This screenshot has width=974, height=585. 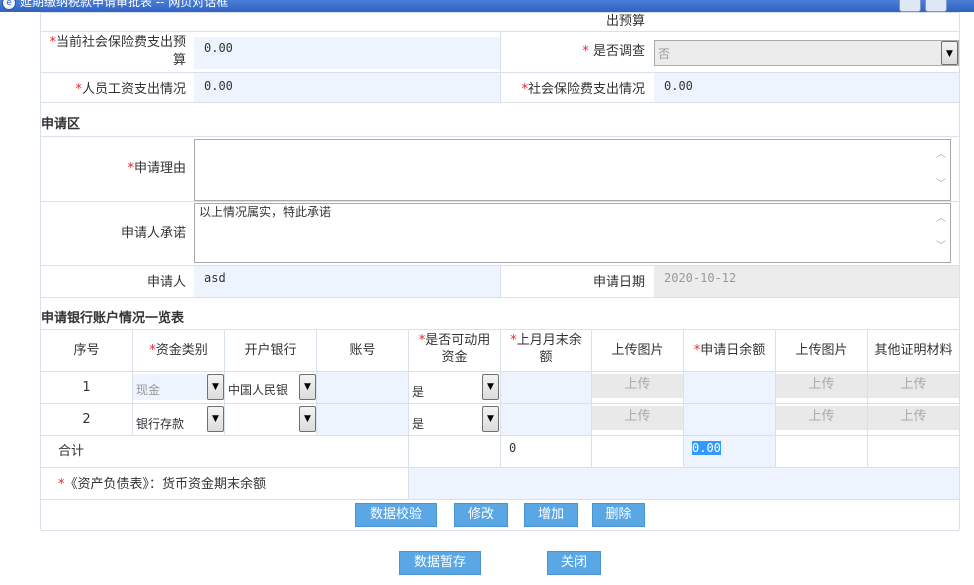 What do you see at coordinates (546, 387) in the screenshot?
I see `row1-last-balance-field` at bounding box center [546, 387].